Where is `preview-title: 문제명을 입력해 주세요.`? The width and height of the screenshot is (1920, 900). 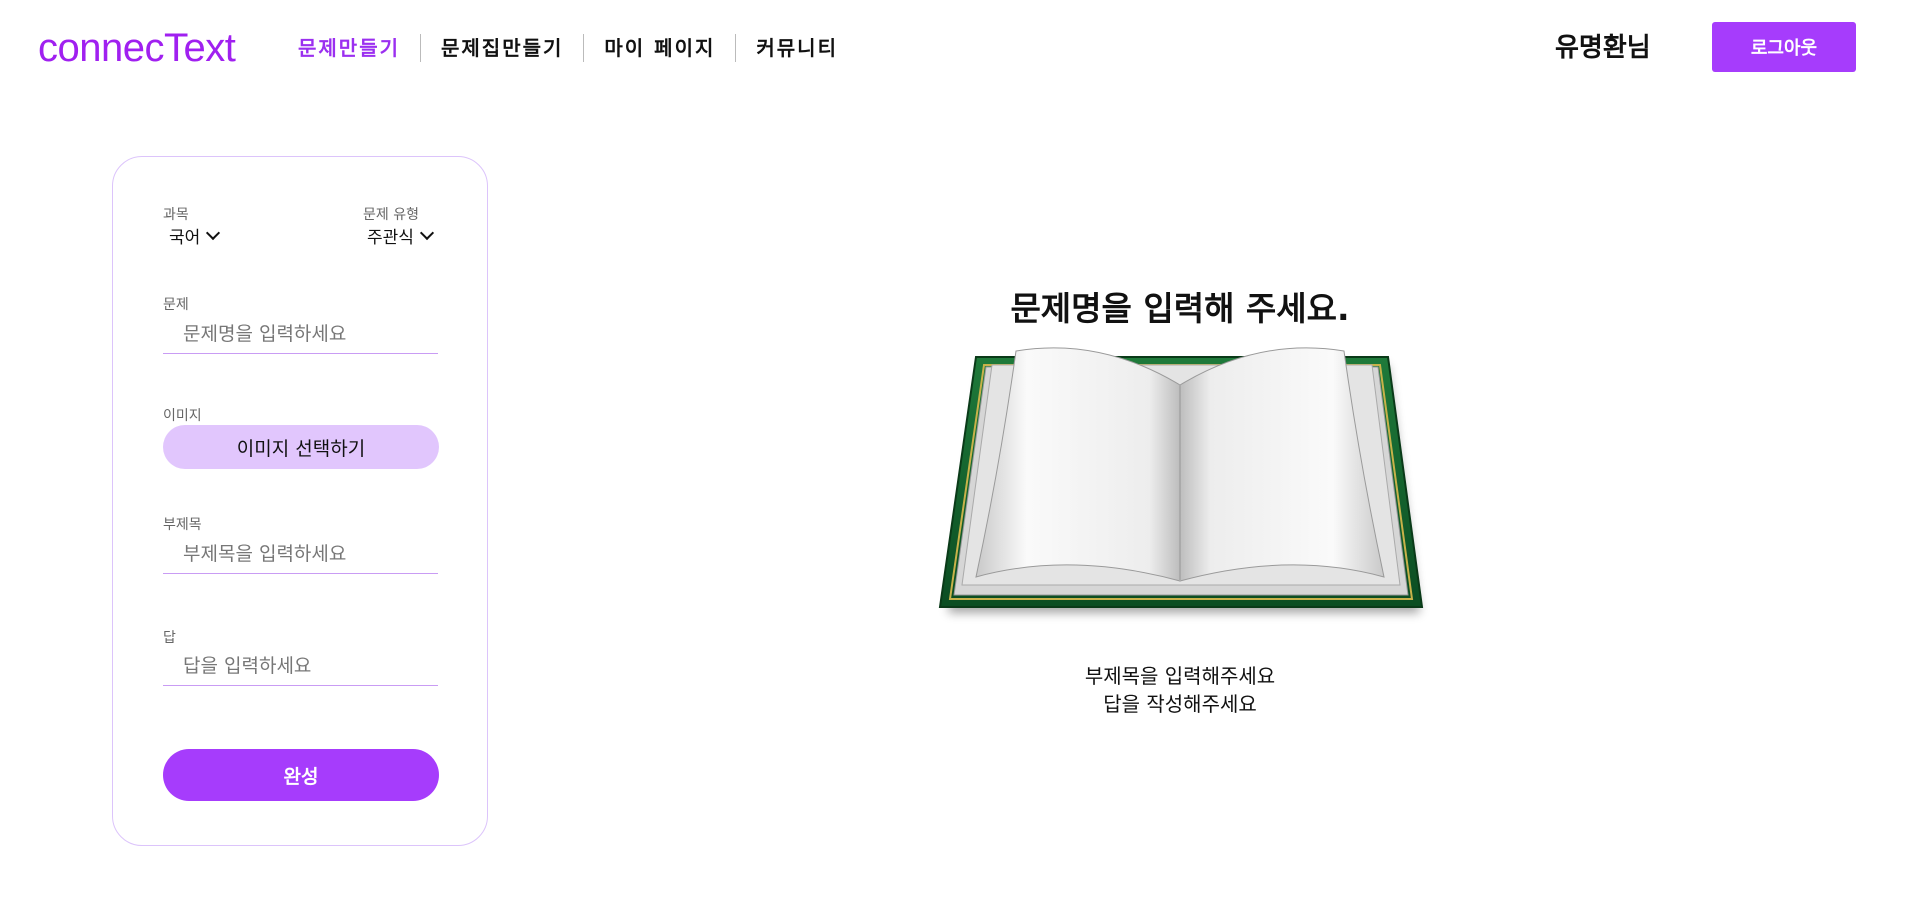 preview-title: 문제명을 입력해 주세요. is located at coordinates (1180, 308).